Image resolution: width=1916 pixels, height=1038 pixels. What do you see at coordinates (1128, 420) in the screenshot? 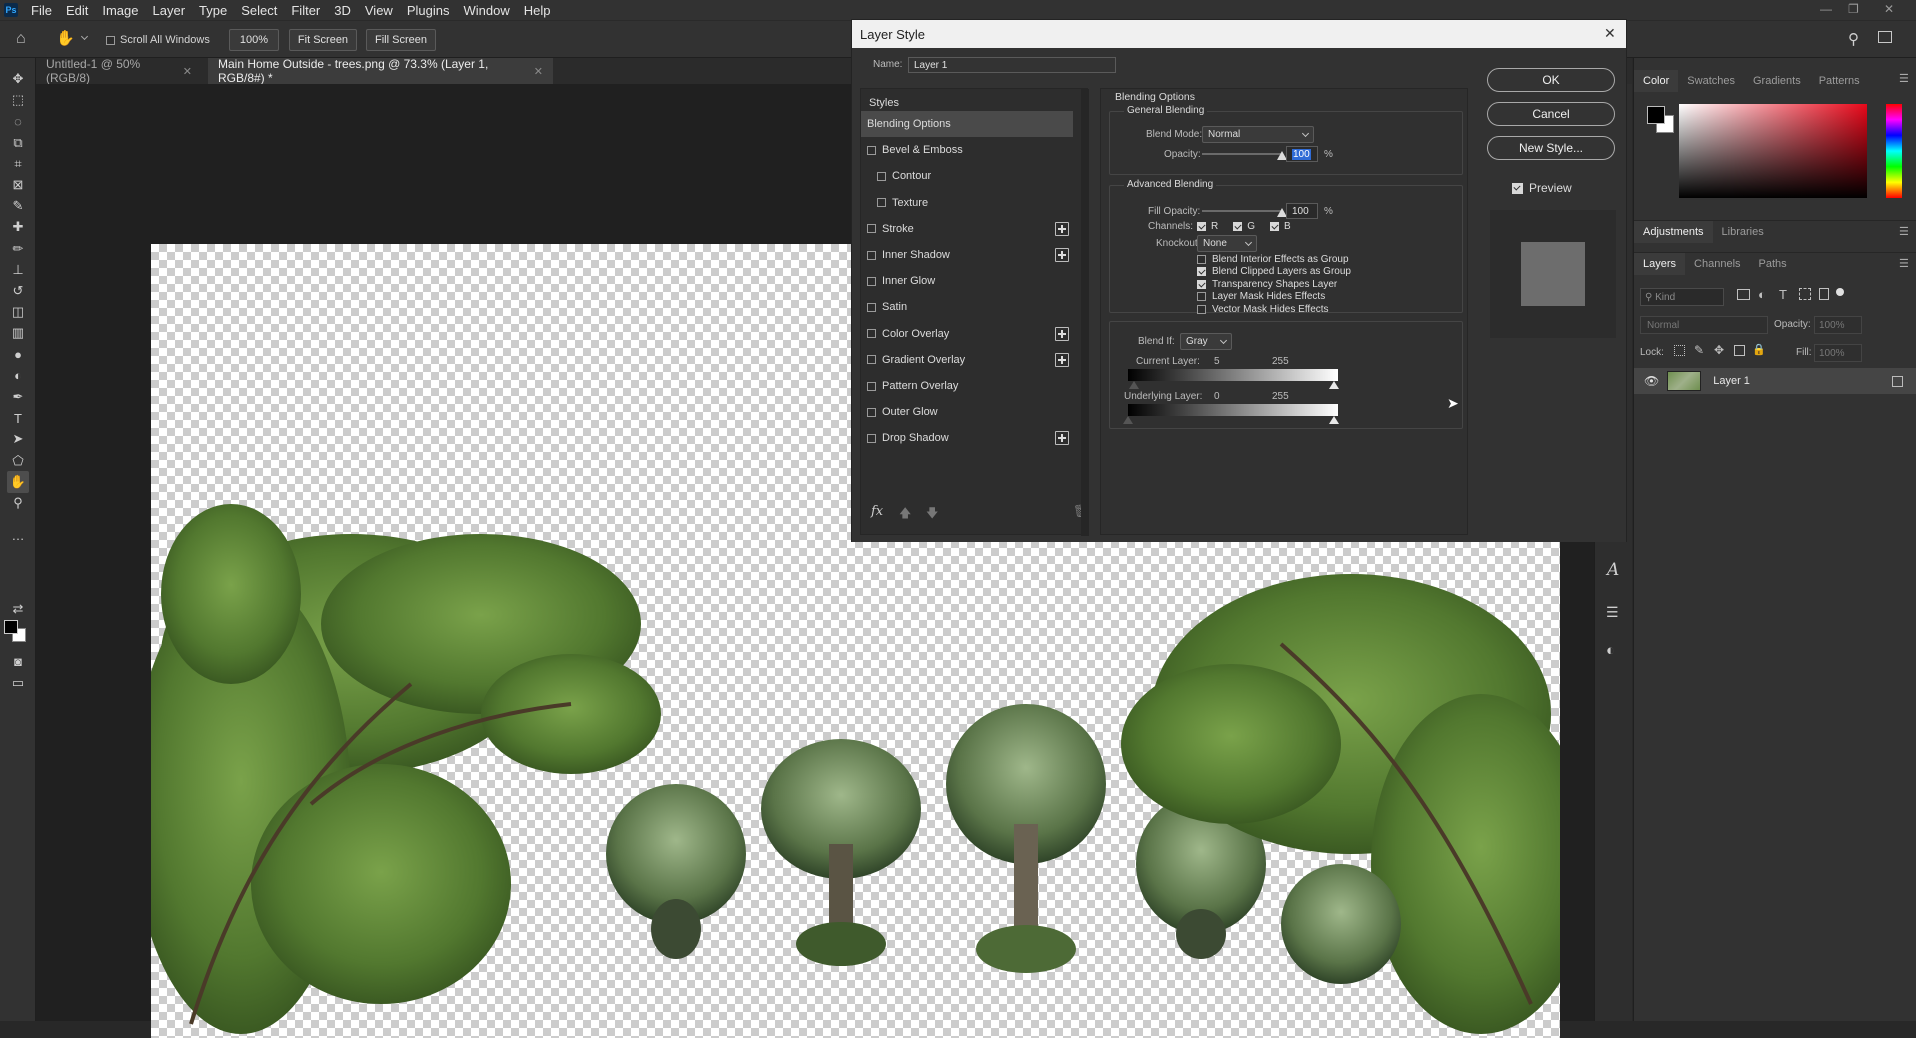
I see `underlying-layer-black-slider` at bounding box center [1128, 420].